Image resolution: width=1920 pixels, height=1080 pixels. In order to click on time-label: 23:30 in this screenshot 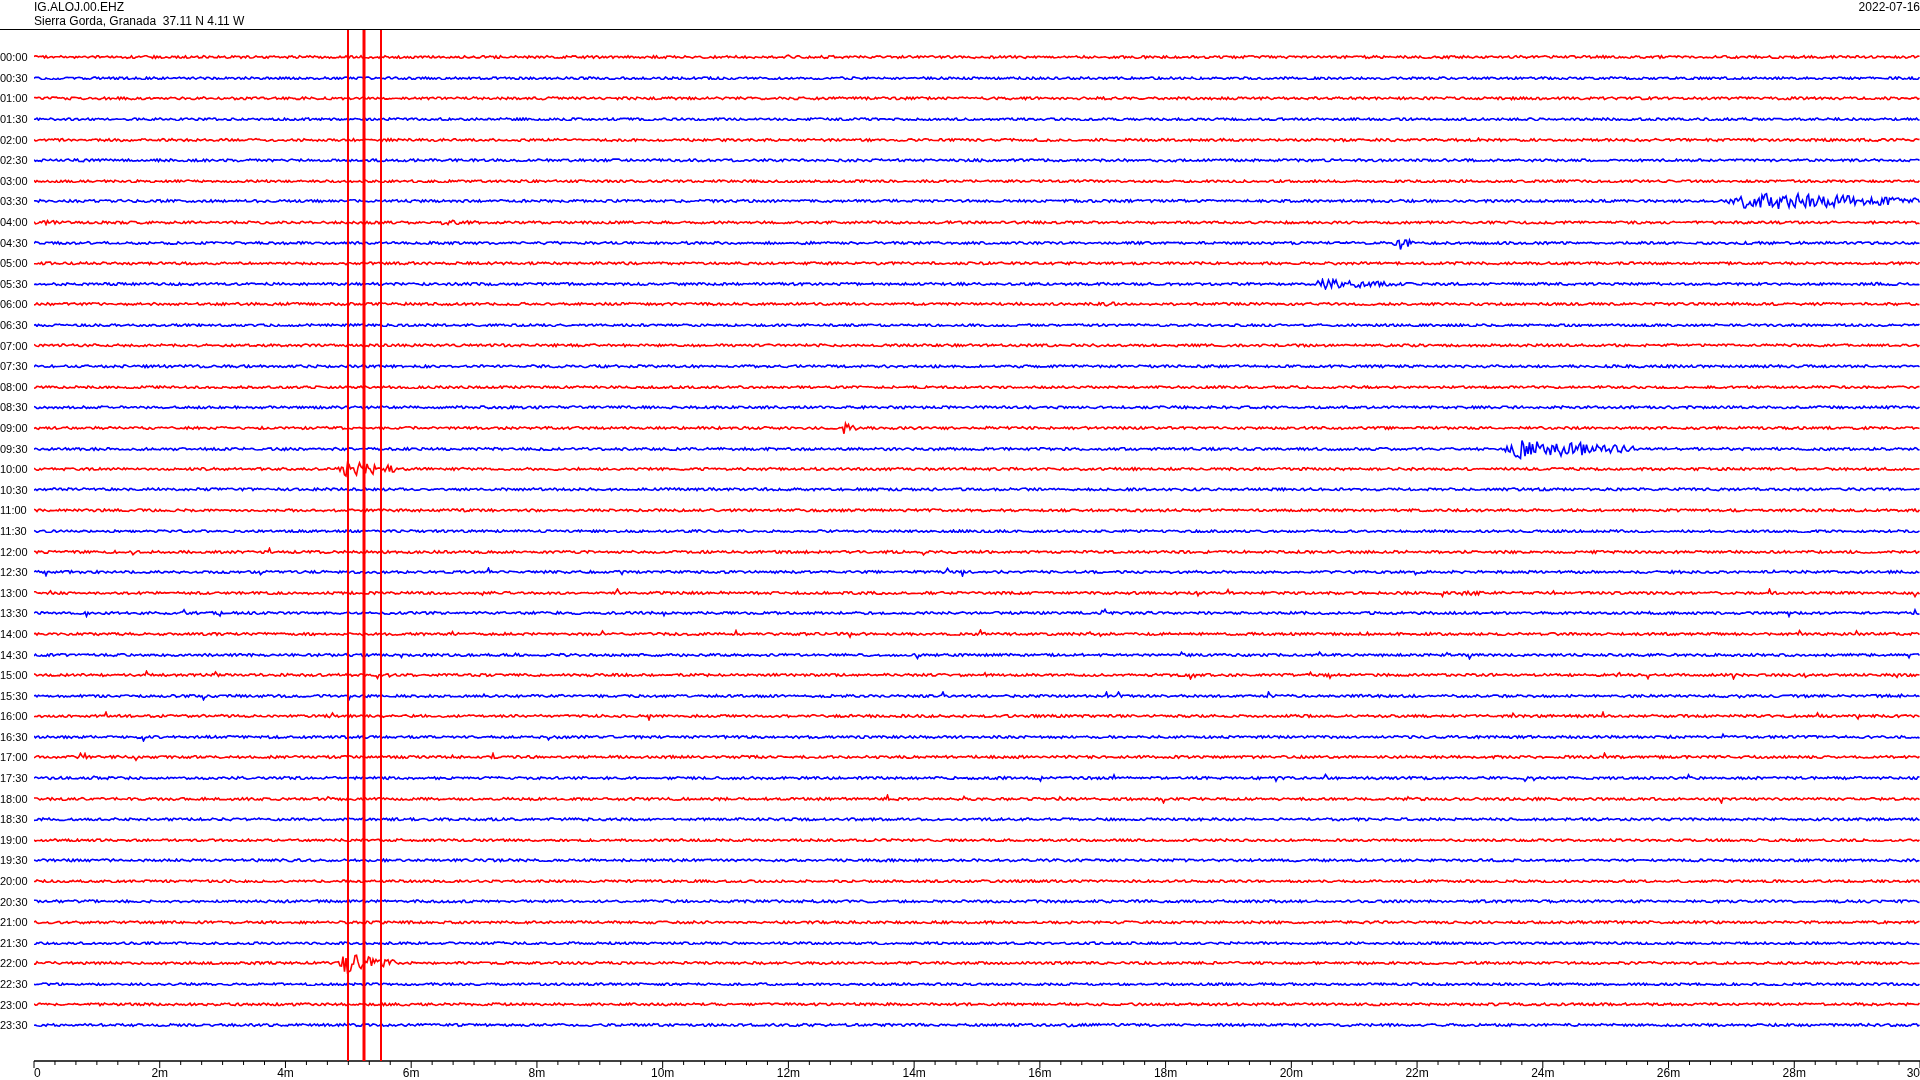, I will do `click(14, 1025)`.